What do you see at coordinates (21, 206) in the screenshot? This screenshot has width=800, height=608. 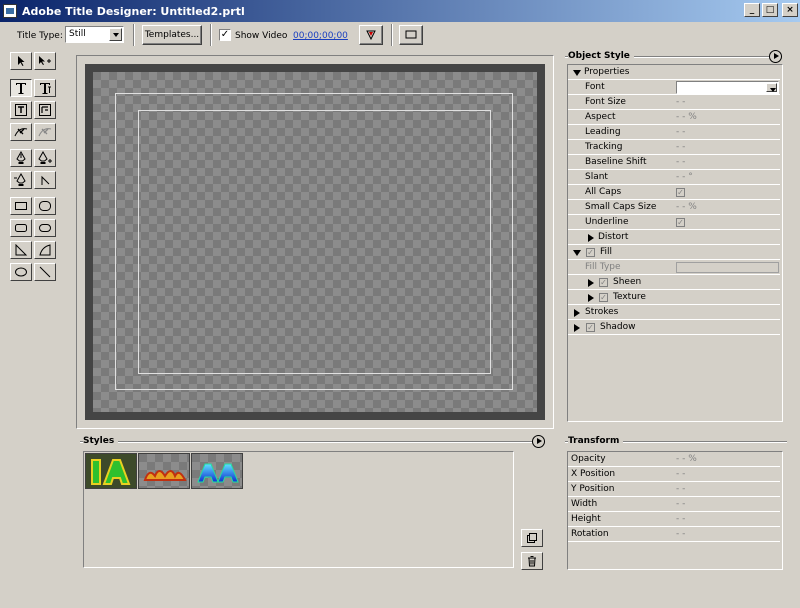 I see `rectangle-tool` at bounding box center [21, 206].